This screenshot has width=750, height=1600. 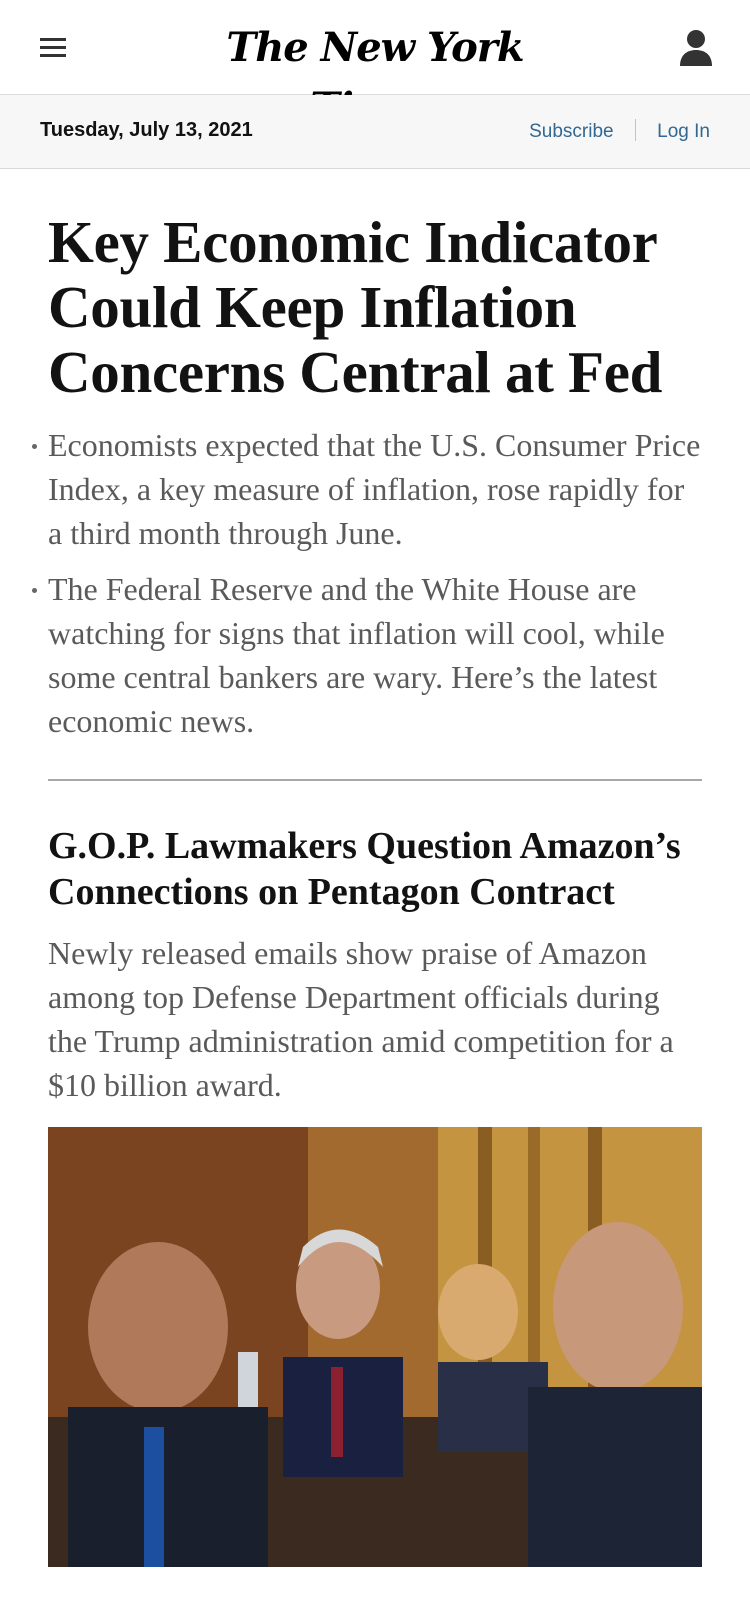 I want to click on current-date: Tuesday, July 13, 2021, so click(x=146, y=130).